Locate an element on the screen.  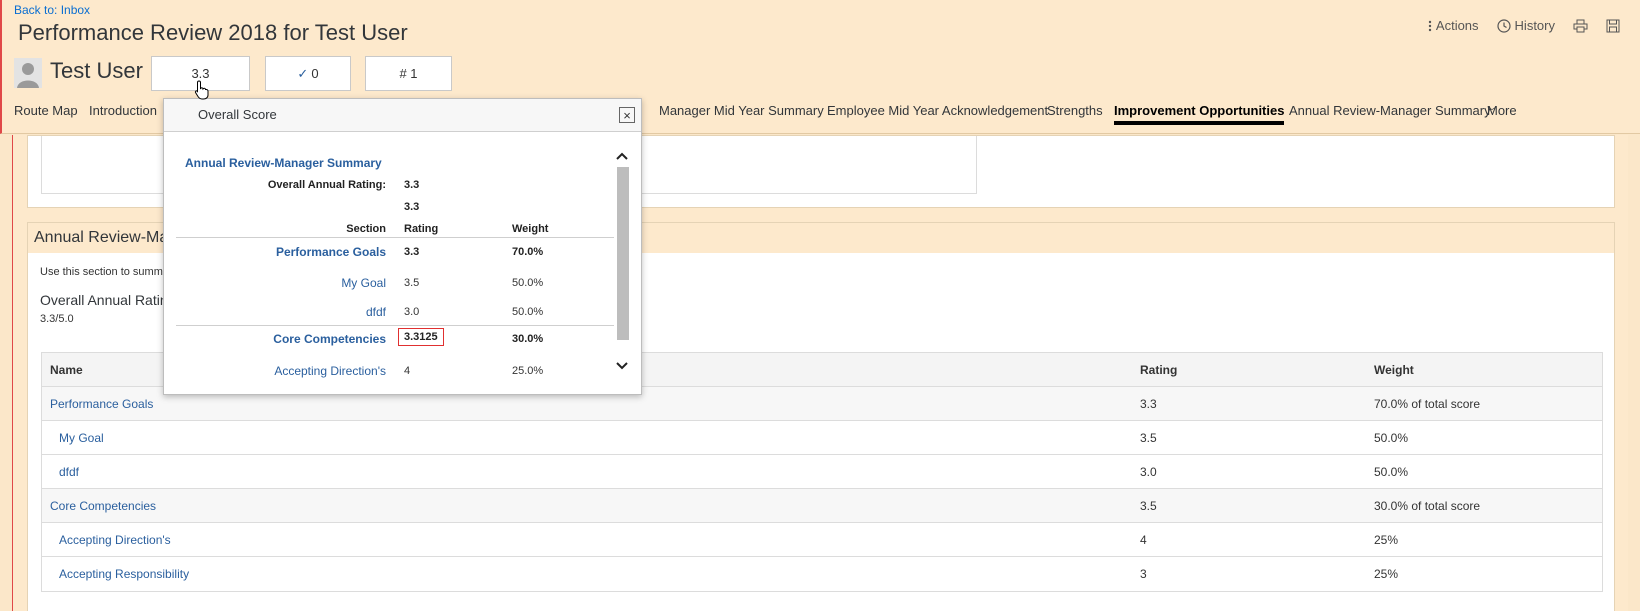
overall-score-value: 3.3 is located at coordinates (200, 73).